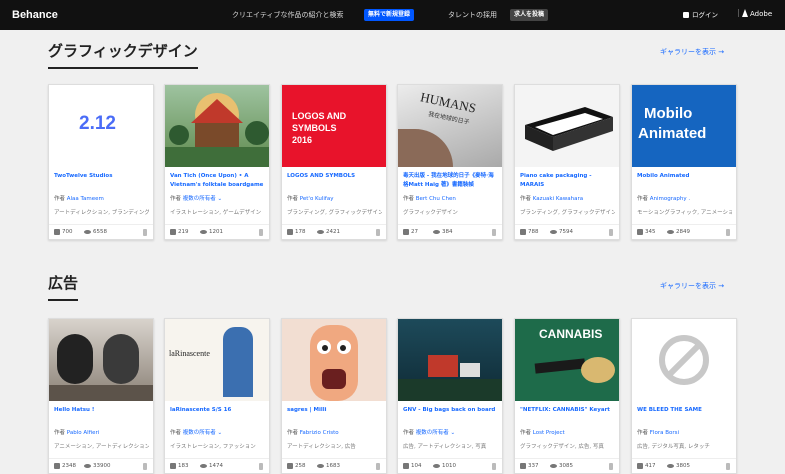 This screenshot has height=474, width=785. Describe the element at coordinates (216, 232) in the screenshot. I see `views-count: 1201` at that location.